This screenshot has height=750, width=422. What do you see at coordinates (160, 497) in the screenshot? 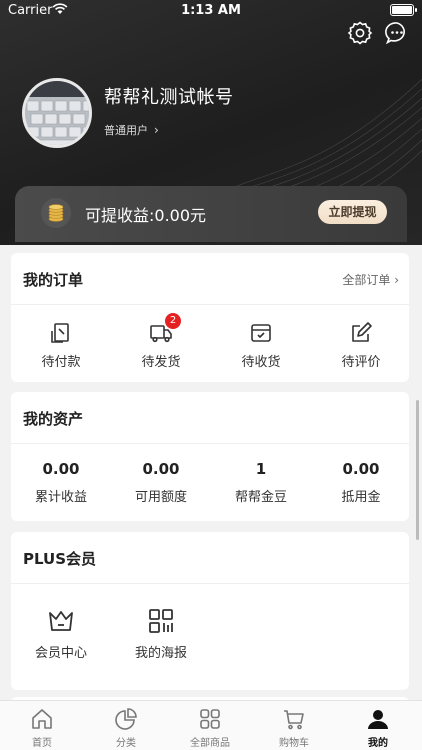
I see `asset-label: 可用额度` at bounding box center [160, 497].